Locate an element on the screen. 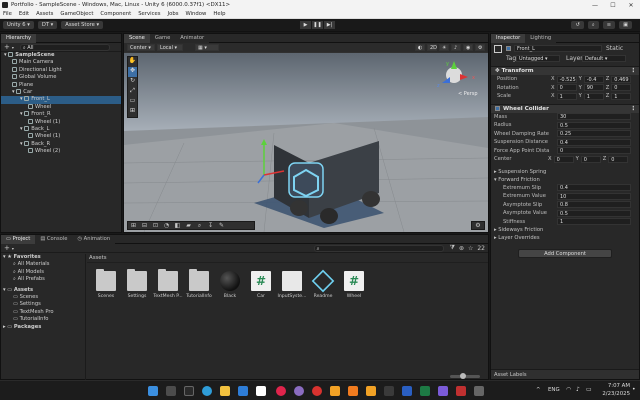 This screenshot has height=400, width=640. blender-icon is located at coordinates (335, 391).